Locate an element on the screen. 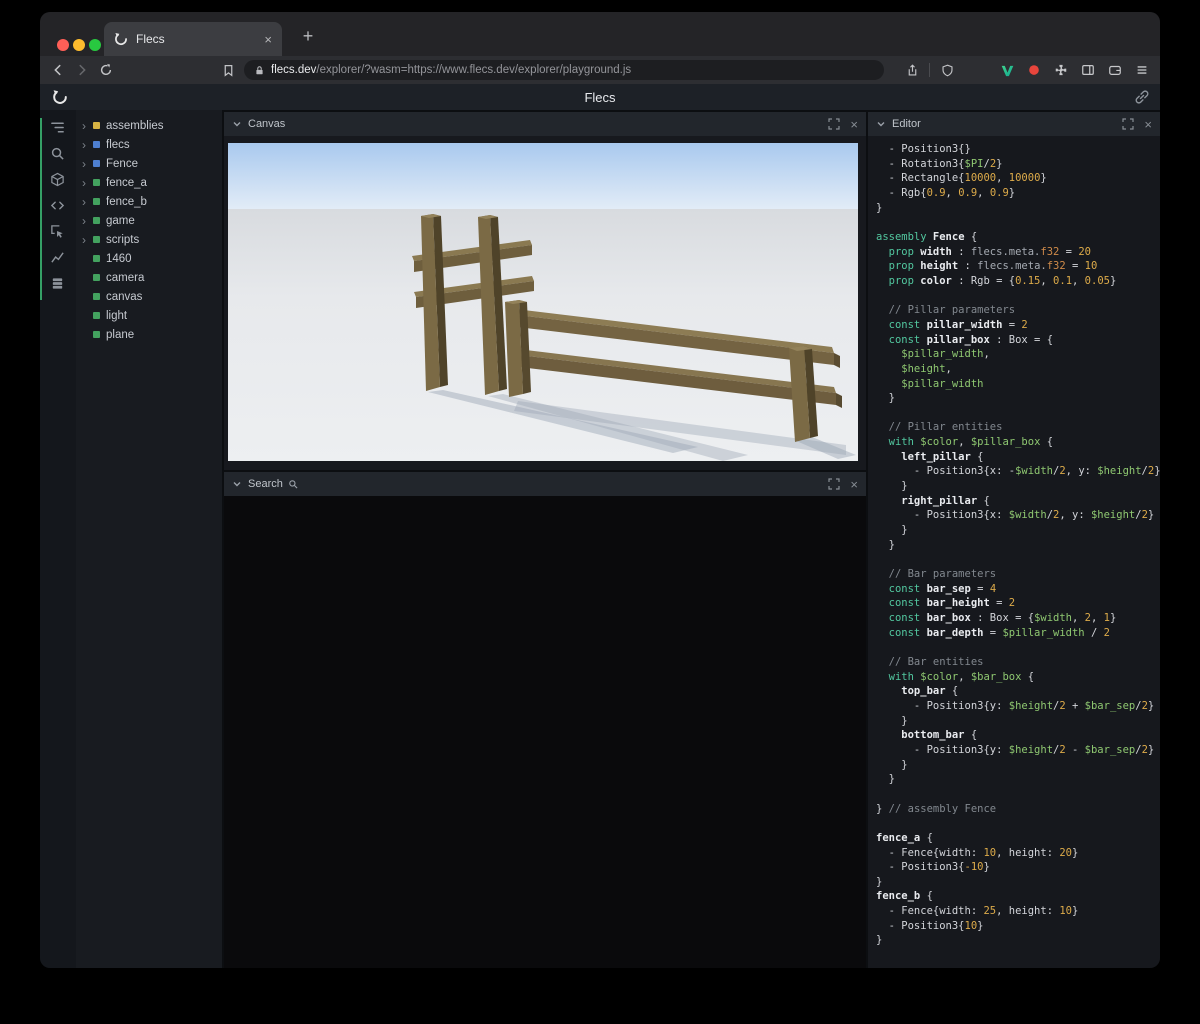 Image resolution: width=1200 pixels, height=1024 pixels. entity-label: game is located at coordinates (120, 220).